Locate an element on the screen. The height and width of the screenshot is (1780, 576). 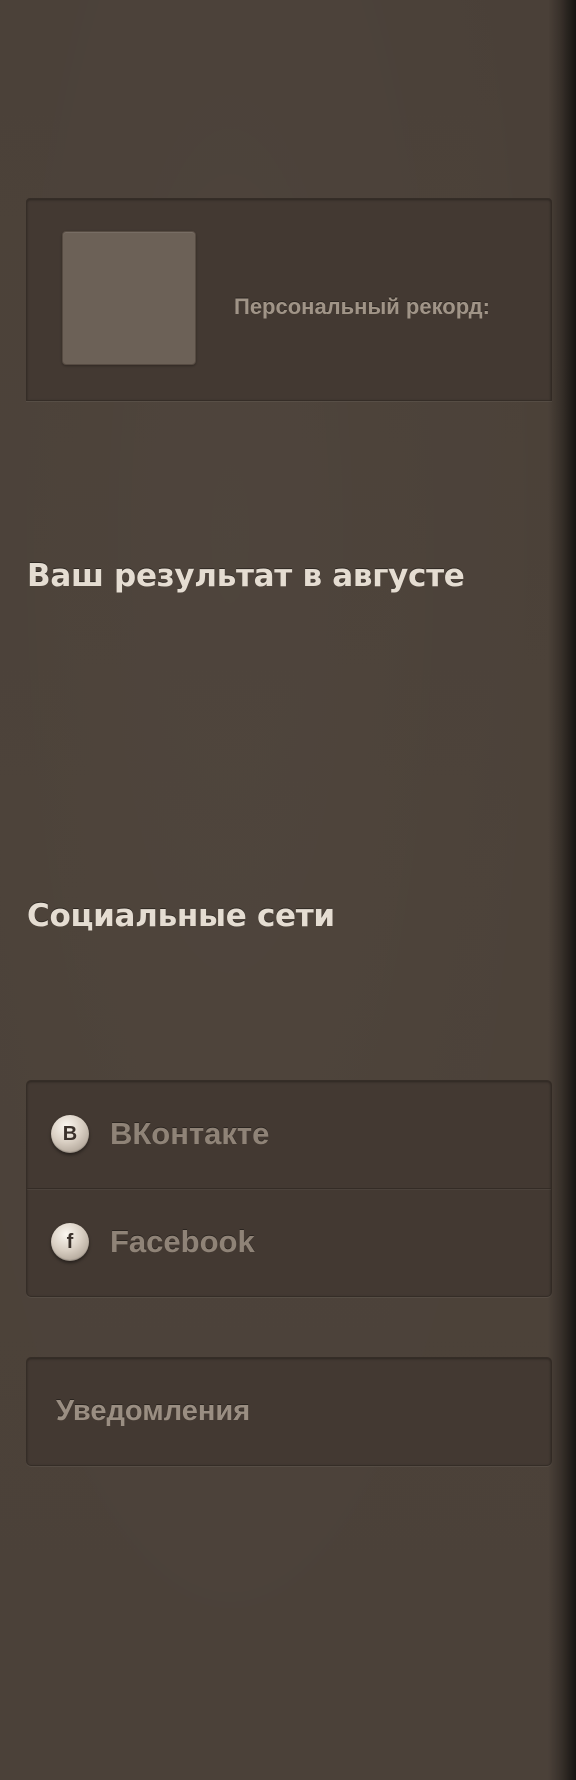
avatar-placeholder is located at coordinates (129, 298).